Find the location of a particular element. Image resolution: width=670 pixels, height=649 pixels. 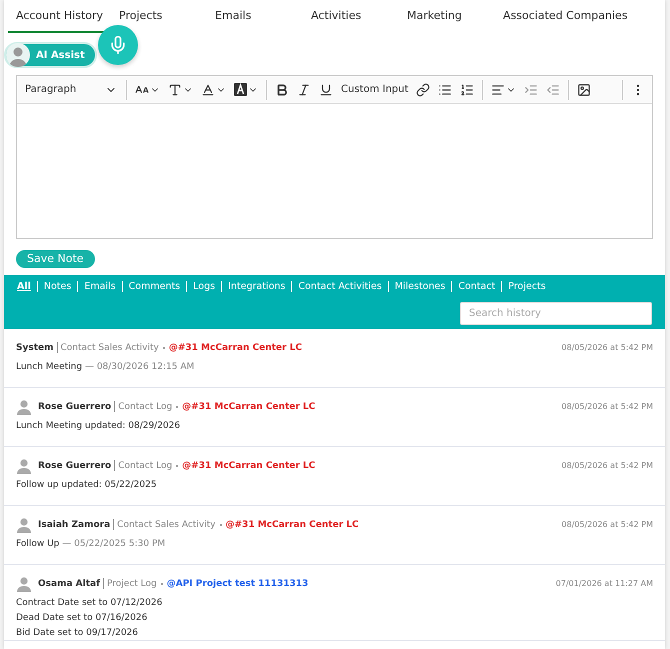

tab: Projects is located at coordinates (159, 16).